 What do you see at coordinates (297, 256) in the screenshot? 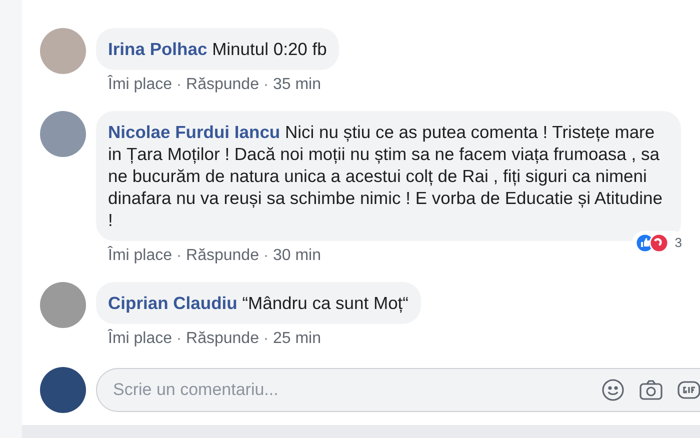
I see `timestamp: 30 min` at bounding box center [297, 256].